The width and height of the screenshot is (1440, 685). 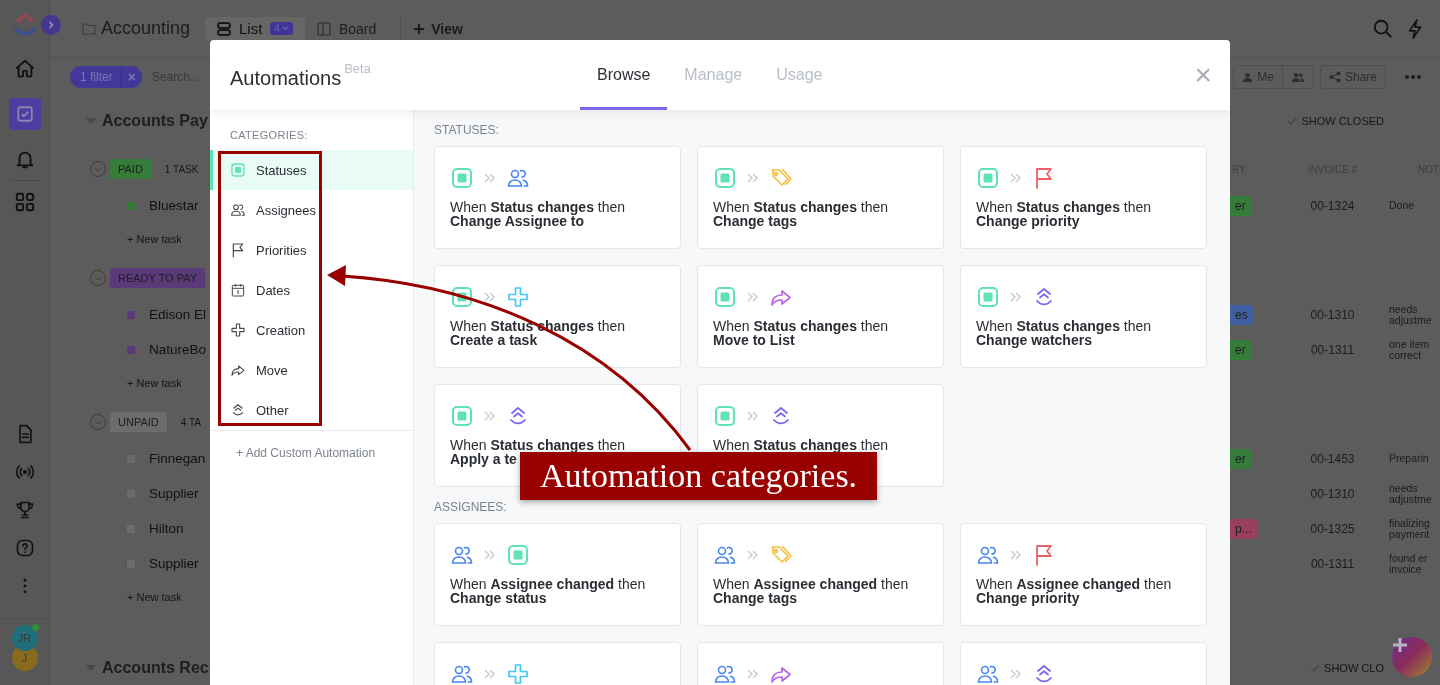 What do you see at coordinates (799, 75) in the screenshot?
I see `modal-tab: Usage` at bounding box center [799, 75].